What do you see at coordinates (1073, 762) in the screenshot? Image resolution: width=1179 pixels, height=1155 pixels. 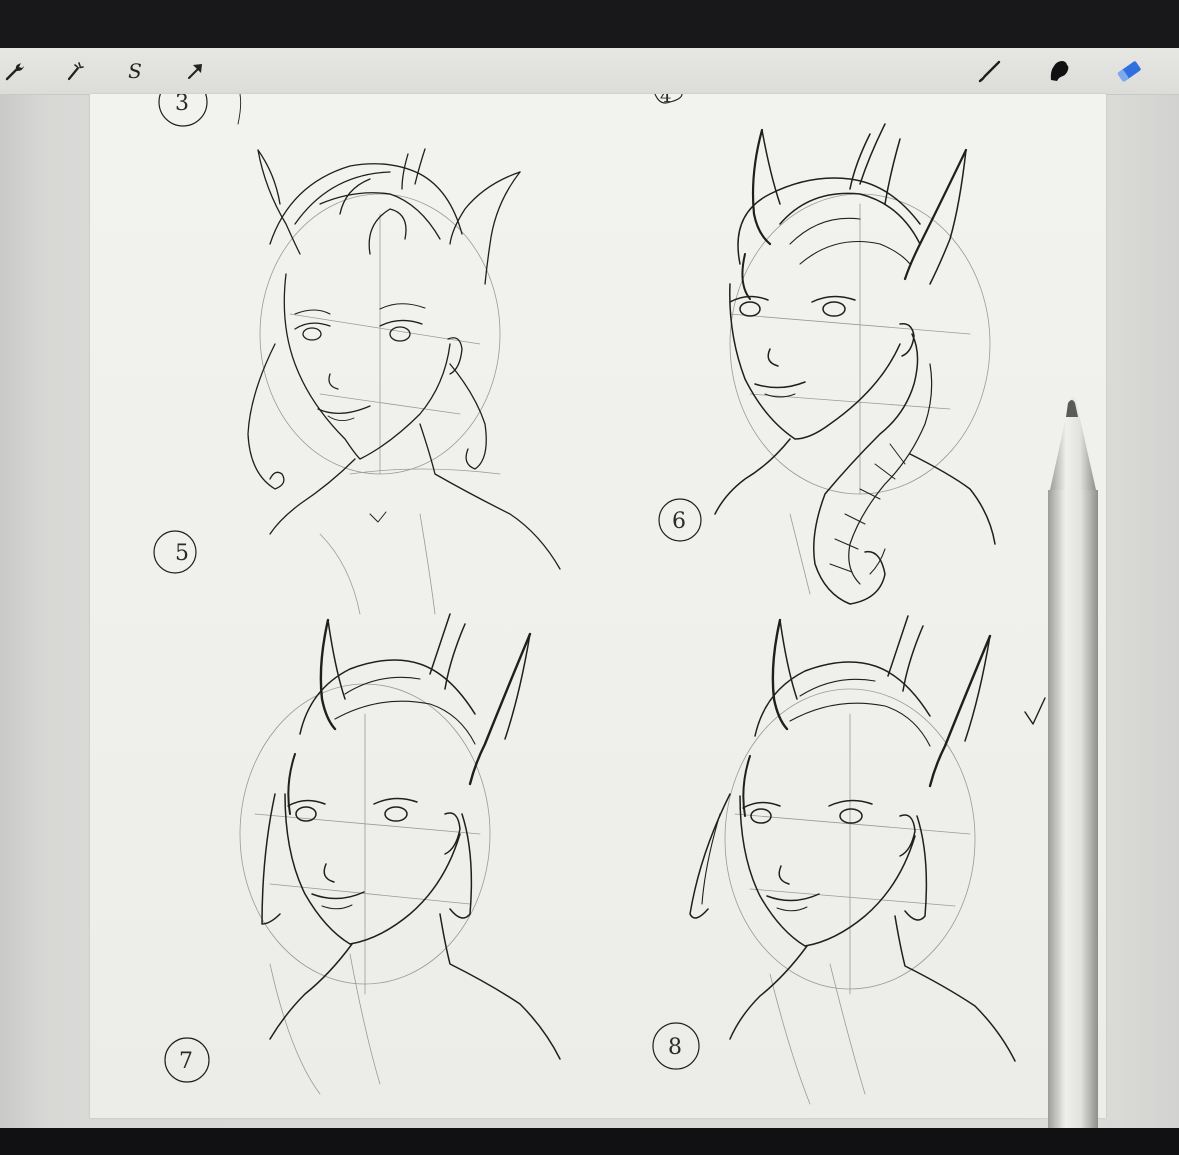 I see `stylus-pencil` at bounding box center [1073, 762].